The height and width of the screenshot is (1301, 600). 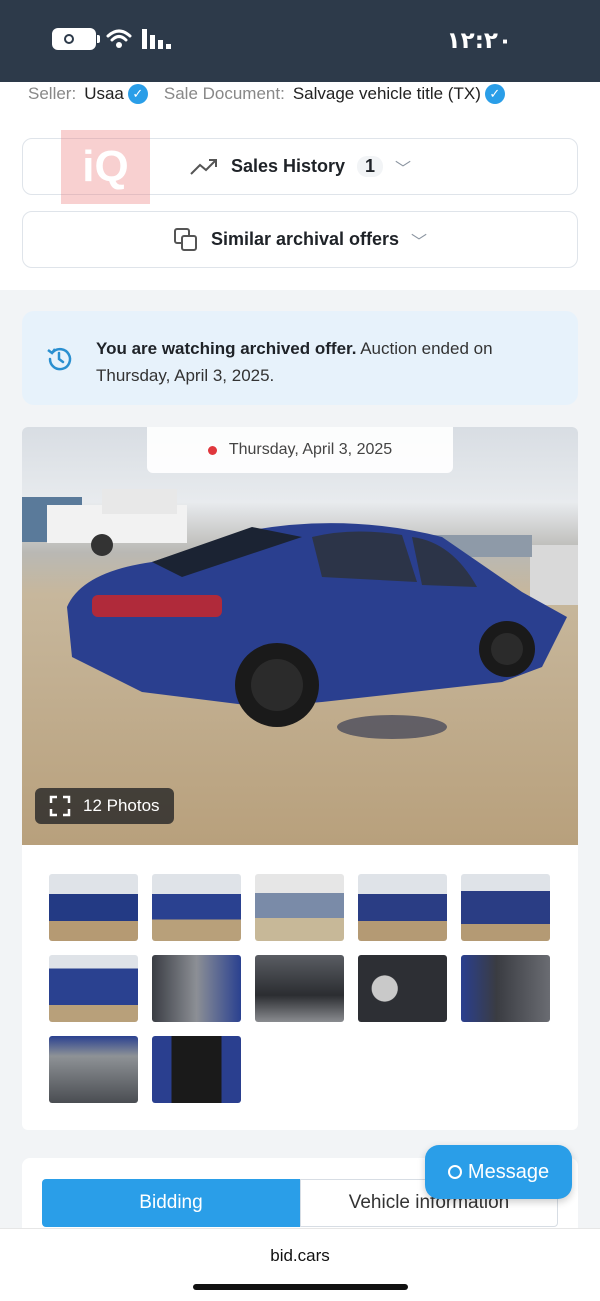 I want to click on message-button: Message, so click(x=498, y=1172).